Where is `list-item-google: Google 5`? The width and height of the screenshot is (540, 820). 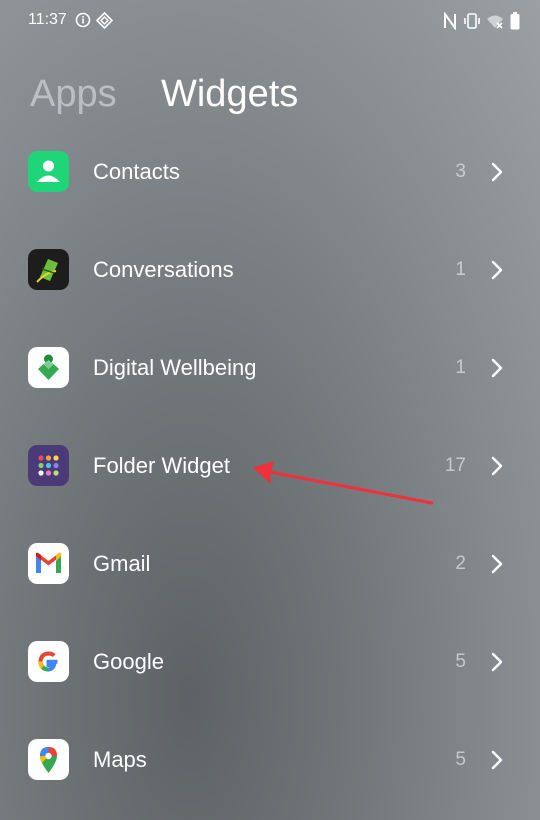
list-item-google: Google 5 is located at coordinates (270, 663).